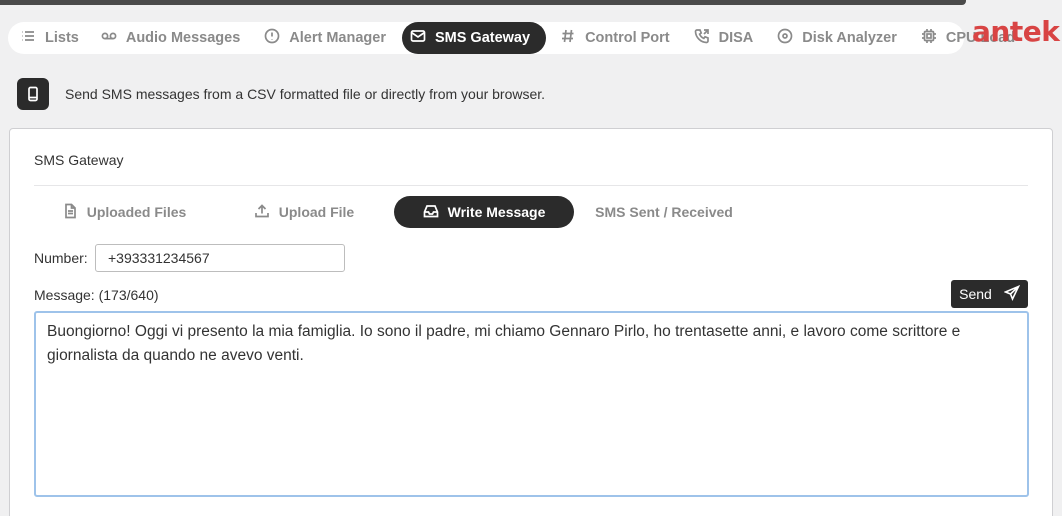  Describe the element at coordinates (337, 38) in the screenshot. I see `nav-label: Alert Manager` at that location.